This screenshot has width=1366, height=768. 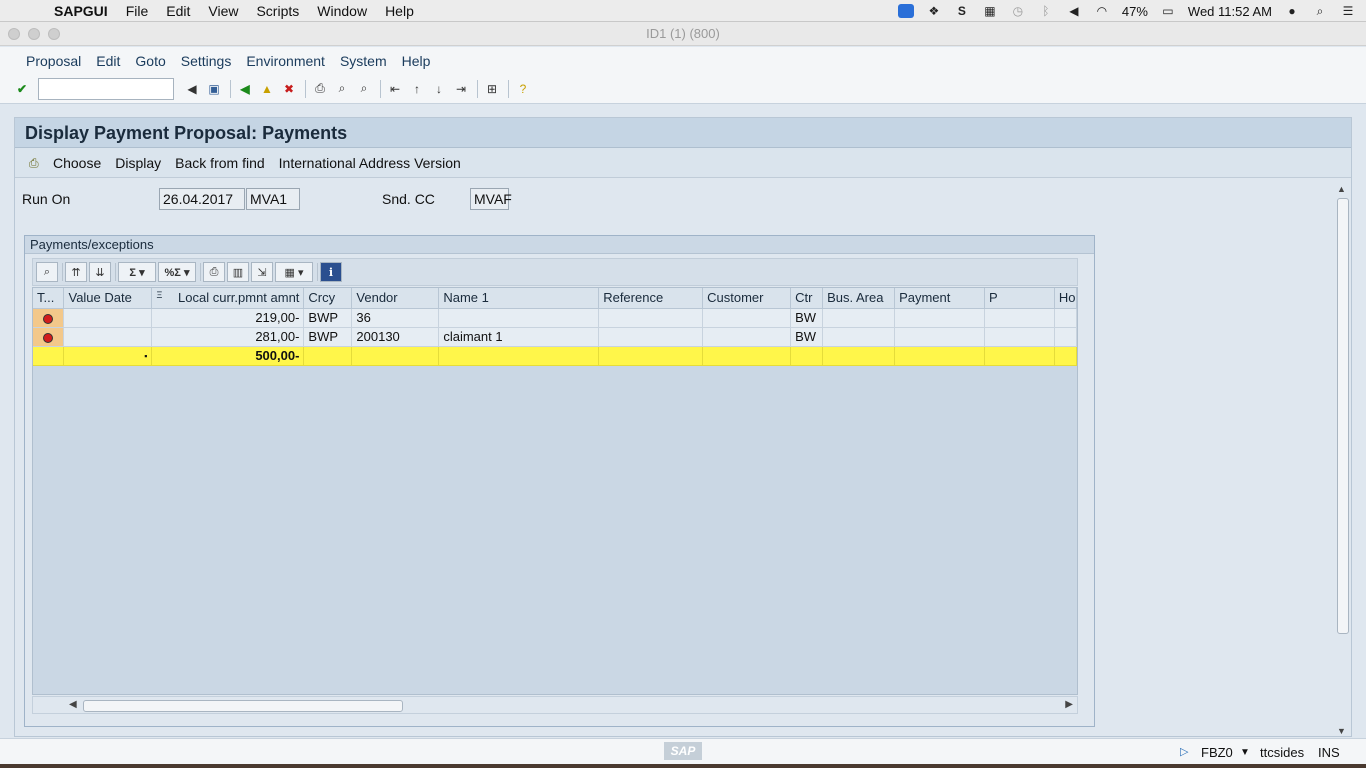 What do you see at coordinates (519, 318) in the screenshot?
I see `name1-cell` at bounding box center [519, 318].